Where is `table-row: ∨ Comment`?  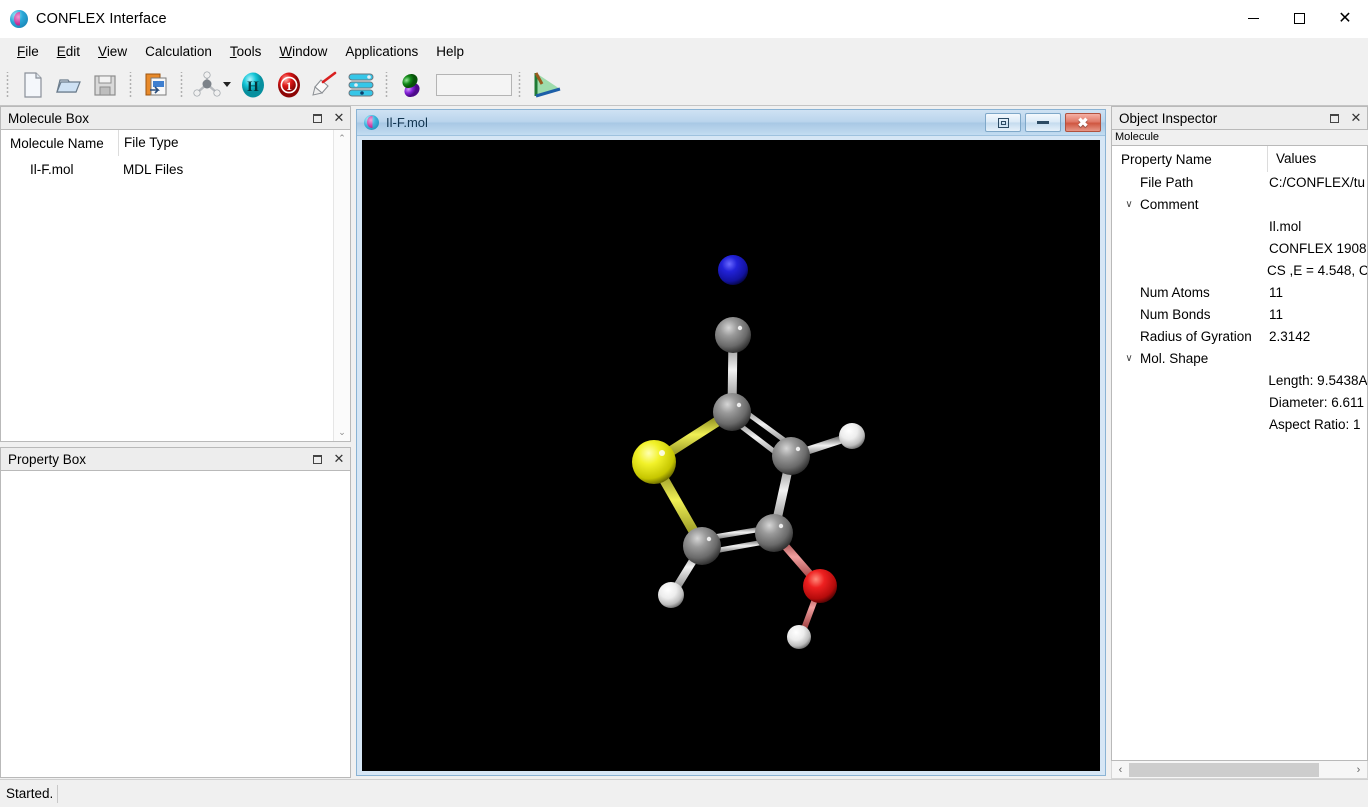
table-row: ∨ Comment is located at coordinates (1239, 205).